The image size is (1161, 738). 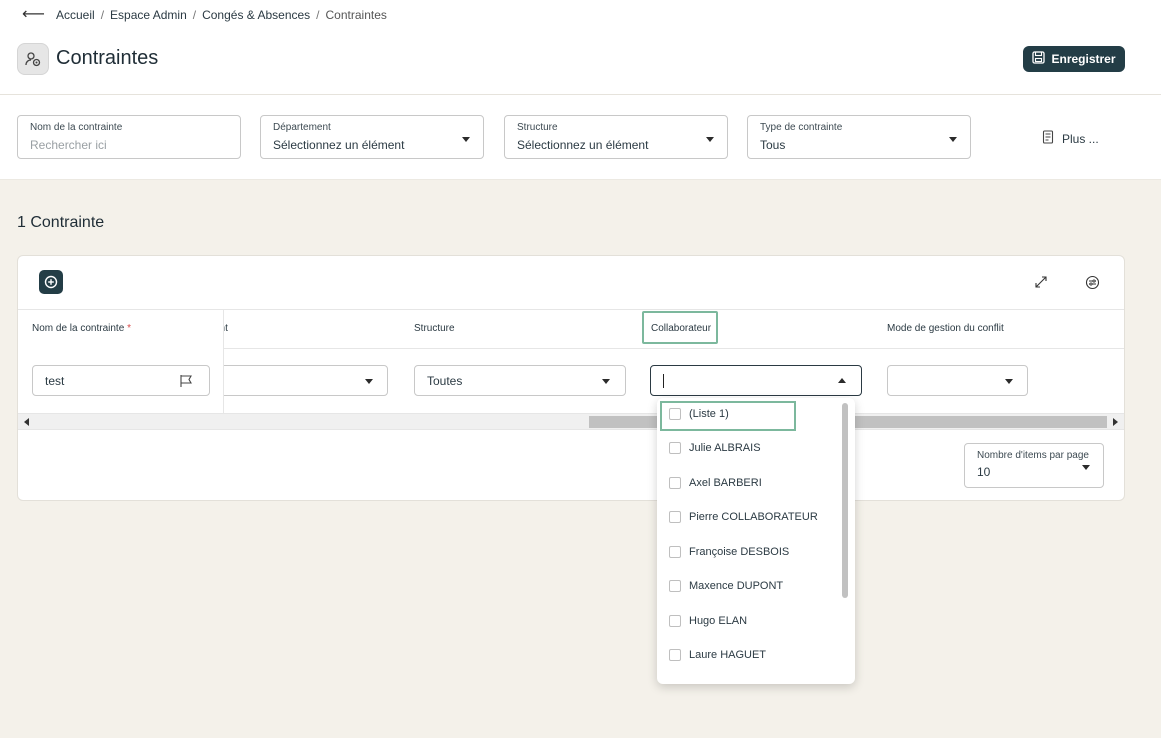 What do you see at coordinates (33, 59) in the screenshot?
I see `constraint-icon` at bounding box center [33, 59].